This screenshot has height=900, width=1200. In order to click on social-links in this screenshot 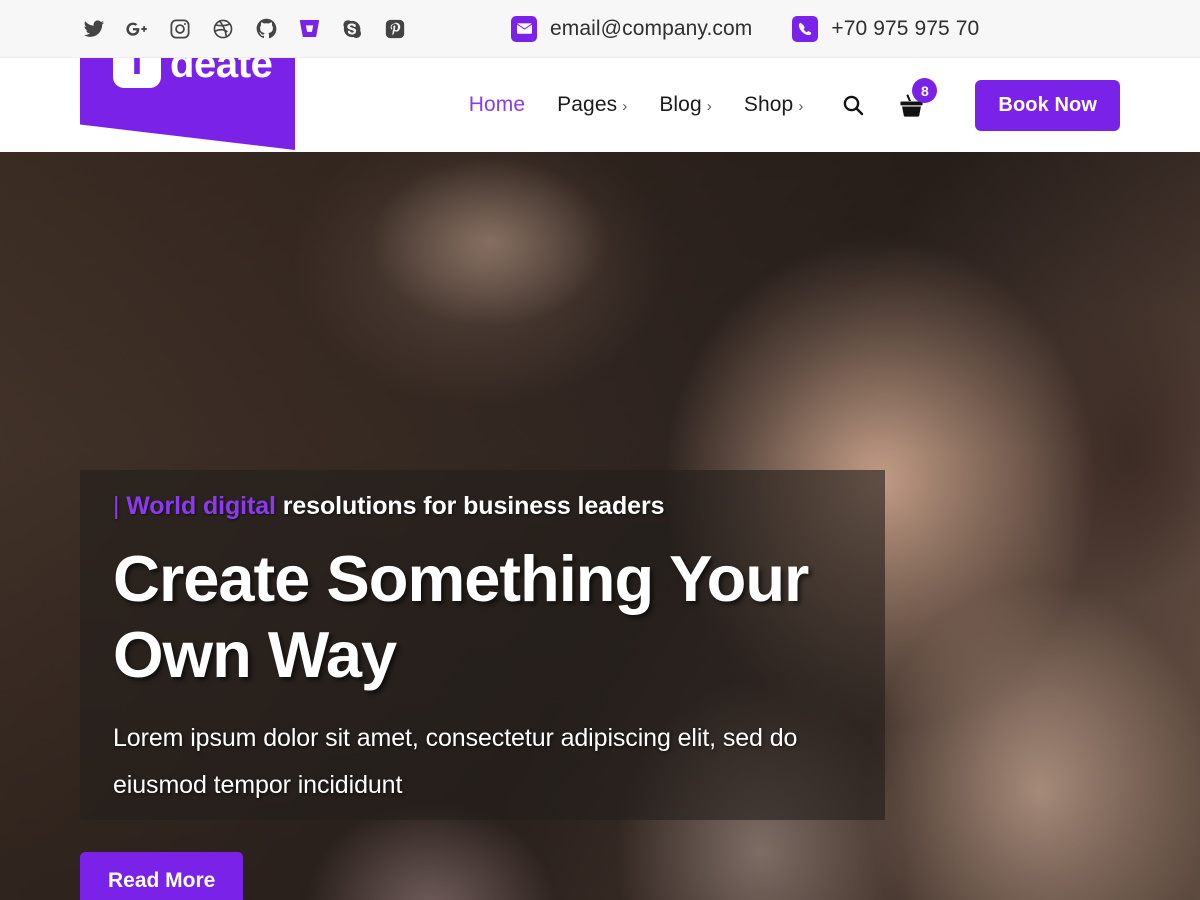, I will do `click(244, 29)`.